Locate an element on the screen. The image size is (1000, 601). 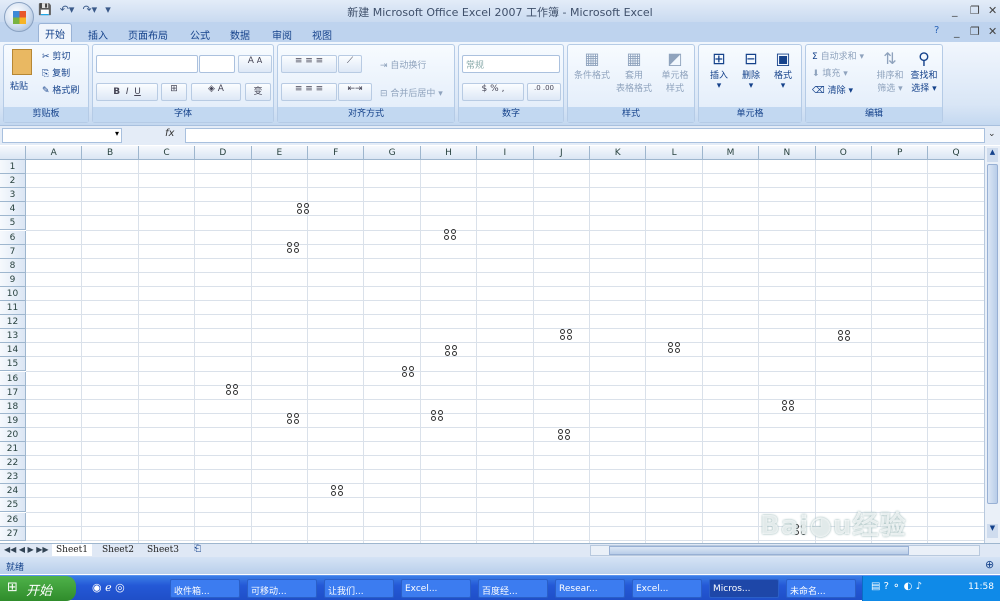
cut-button: ✂ 剪切 is located at coordinates (56, 55).